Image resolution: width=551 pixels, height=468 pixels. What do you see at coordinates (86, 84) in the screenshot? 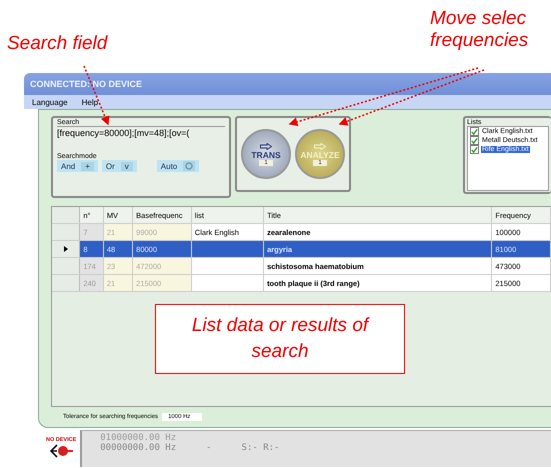
I see `window-title: CONNECTED: NO DEVICE` at bounding box center [86, 84].